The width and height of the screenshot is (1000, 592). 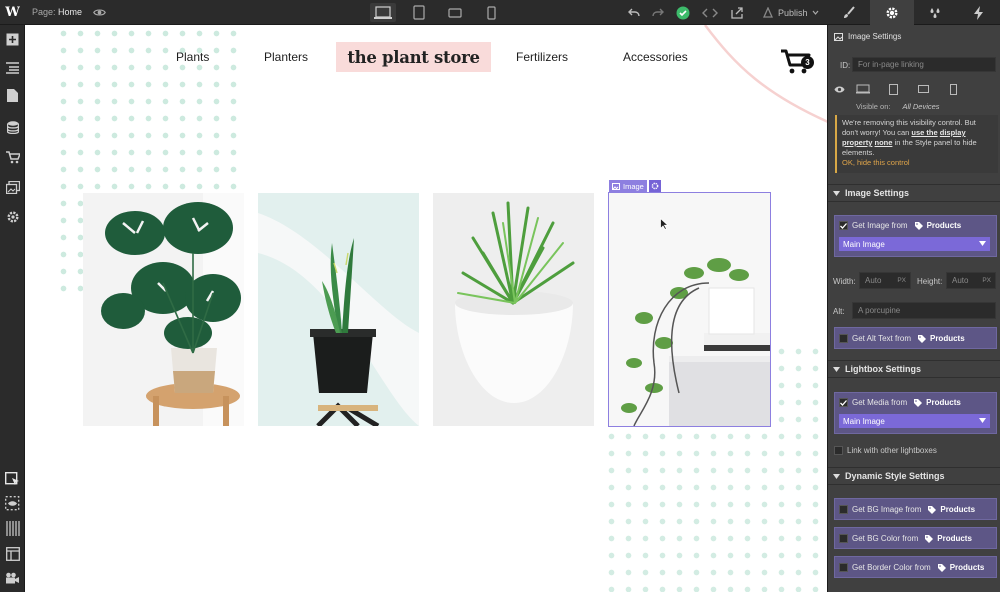 I want to click on cms-database-icon, so click(x=12, y=127).